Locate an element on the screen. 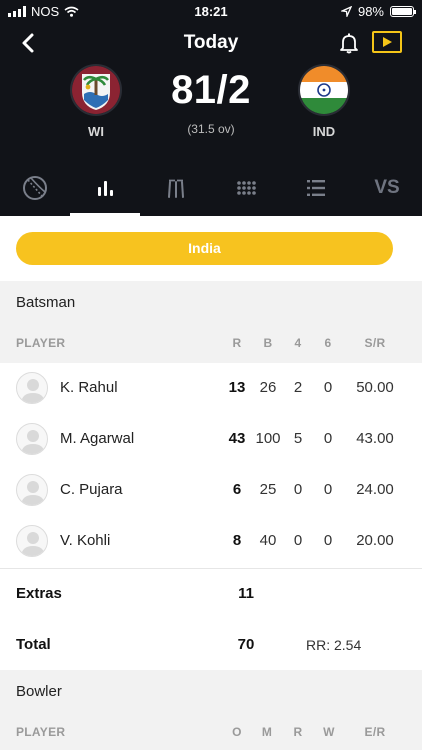  total-value: 70 is located at coordinates (246, 644).